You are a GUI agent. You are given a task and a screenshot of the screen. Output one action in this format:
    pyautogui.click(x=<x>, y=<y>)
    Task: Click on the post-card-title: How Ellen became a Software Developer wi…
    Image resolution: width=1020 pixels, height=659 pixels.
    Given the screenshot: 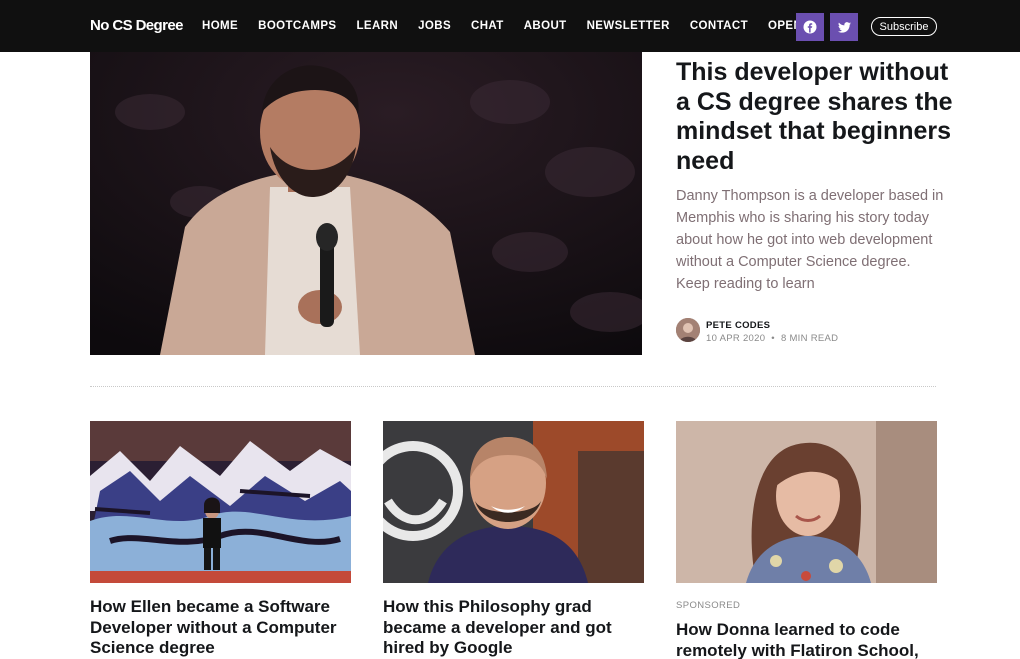 What is the action you would take?
    pyautogui.click(x=222, y=628)
    